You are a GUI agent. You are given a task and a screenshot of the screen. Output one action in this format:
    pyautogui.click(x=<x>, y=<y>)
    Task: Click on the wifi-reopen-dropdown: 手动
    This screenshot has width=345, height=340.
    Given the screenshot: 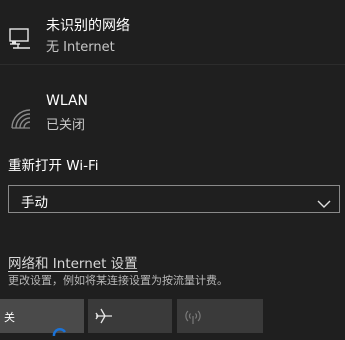 What is the action you would take?
    pyautogui.click(x=174, y=199)
    